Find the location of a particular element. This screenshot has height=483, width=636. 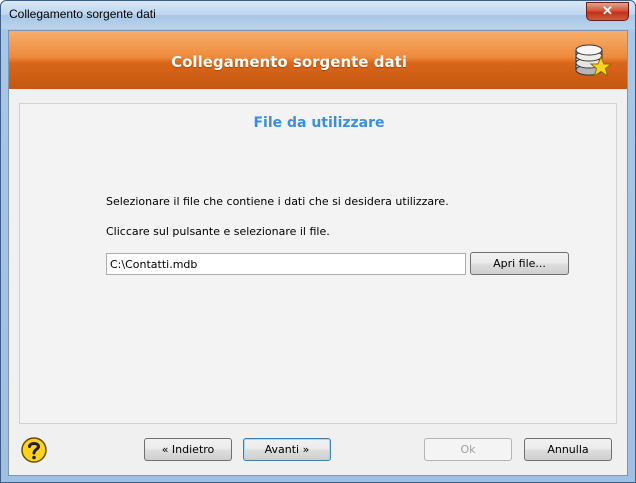

header-banner: Collegamento sorgente dati is located at coordinates (318, 60).